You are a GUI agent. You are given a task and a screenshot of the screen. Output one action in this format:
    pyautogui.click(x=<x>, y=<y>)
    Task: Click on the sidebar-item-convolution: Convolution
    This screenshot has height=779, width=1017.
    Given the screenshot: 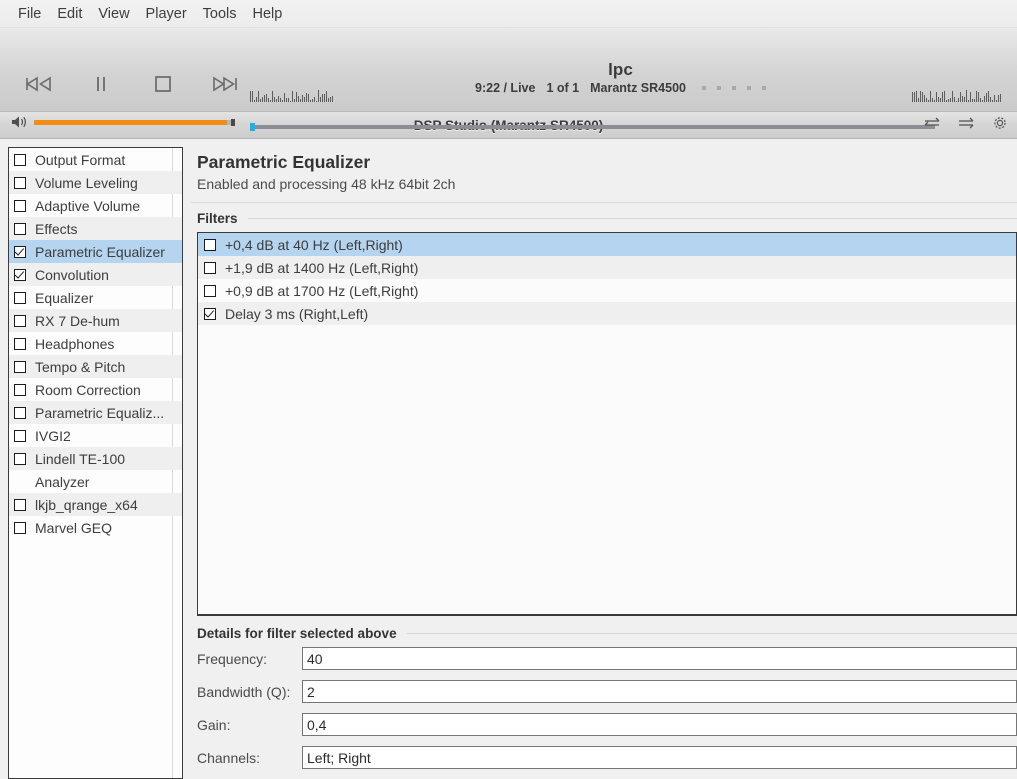 What is the action you would take?
    pyautogui.click(x=95, y=274)
    